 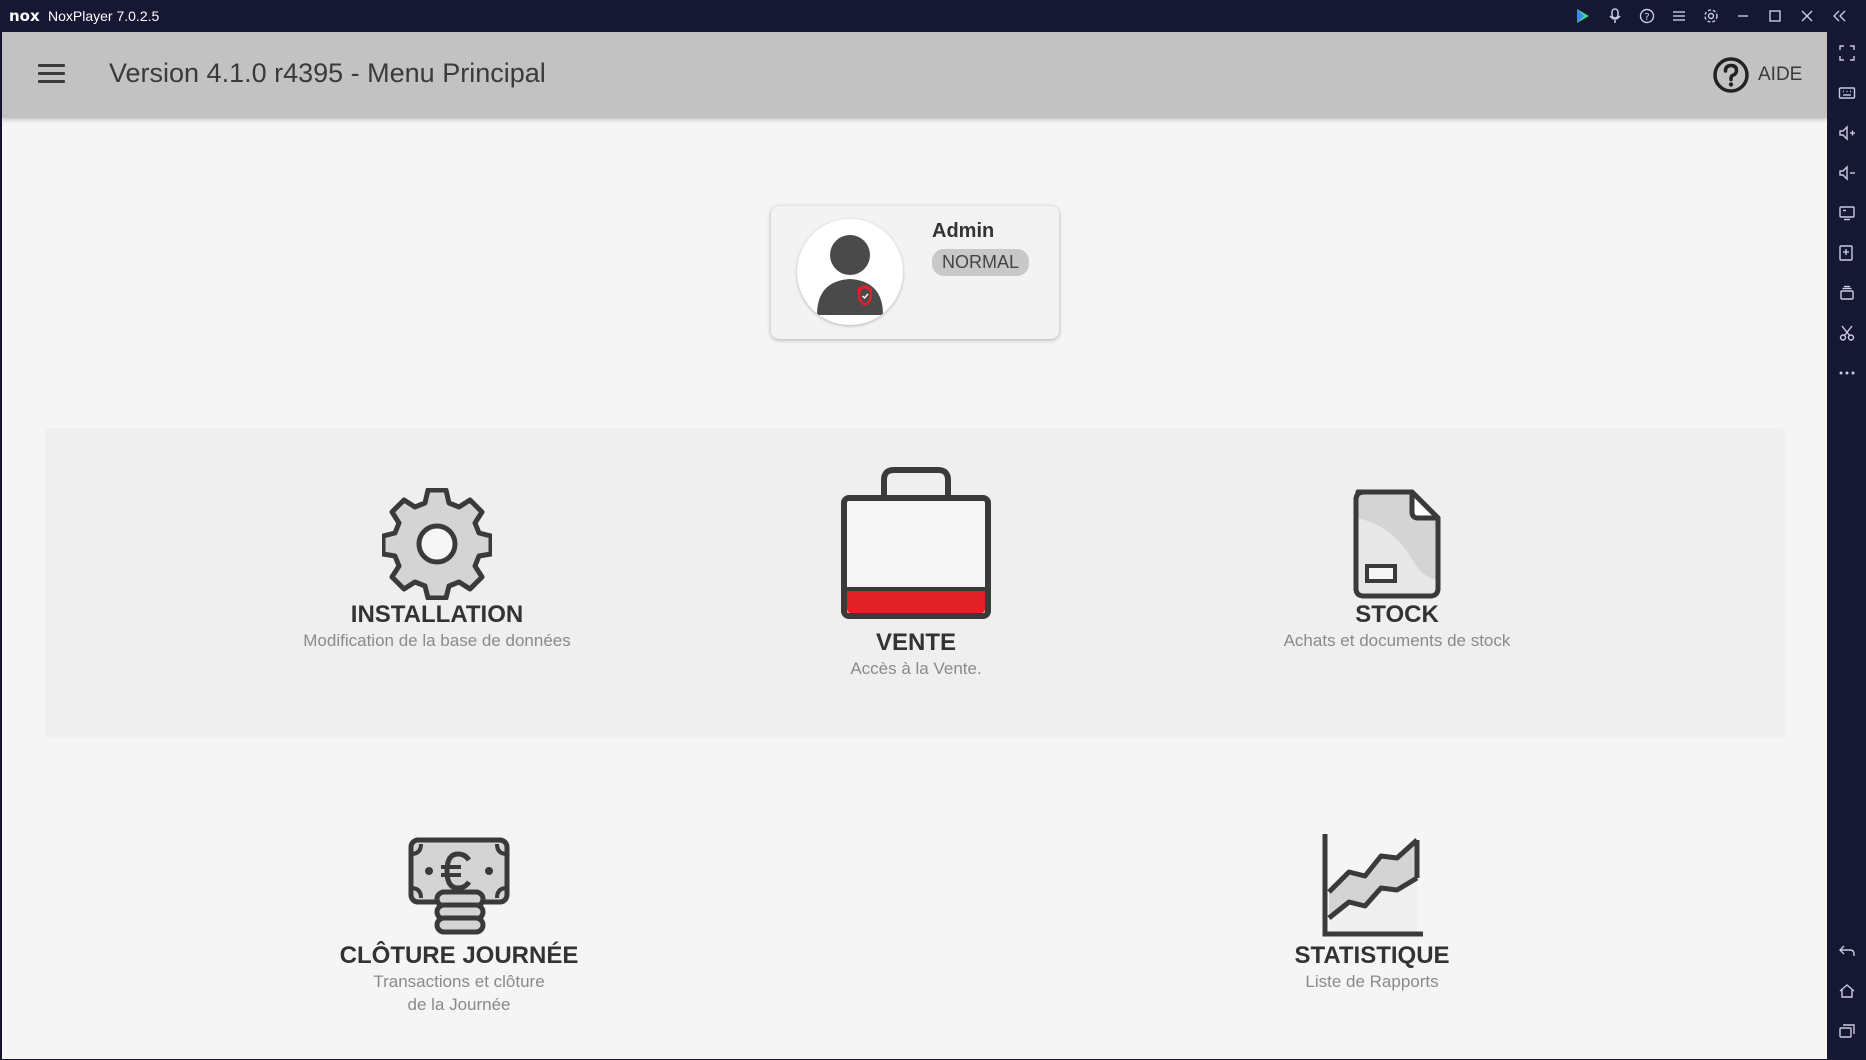 What do you see at coordinates (327, 73) in the screenshot?
I see `page-title: Version 4.1.0 r4395 - Menu Principal` at bounding box center [327, 73].